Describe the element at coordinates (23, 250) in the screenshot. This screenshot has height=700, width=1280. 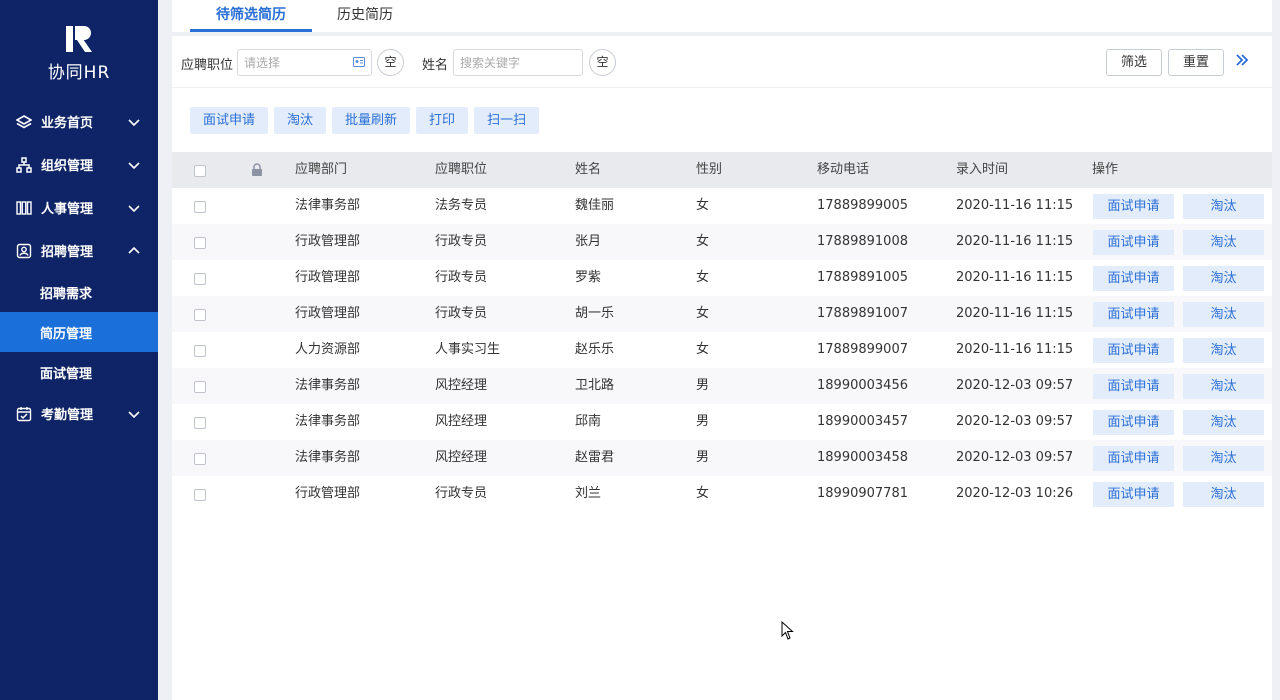
I see `recruit-icon` at that location.